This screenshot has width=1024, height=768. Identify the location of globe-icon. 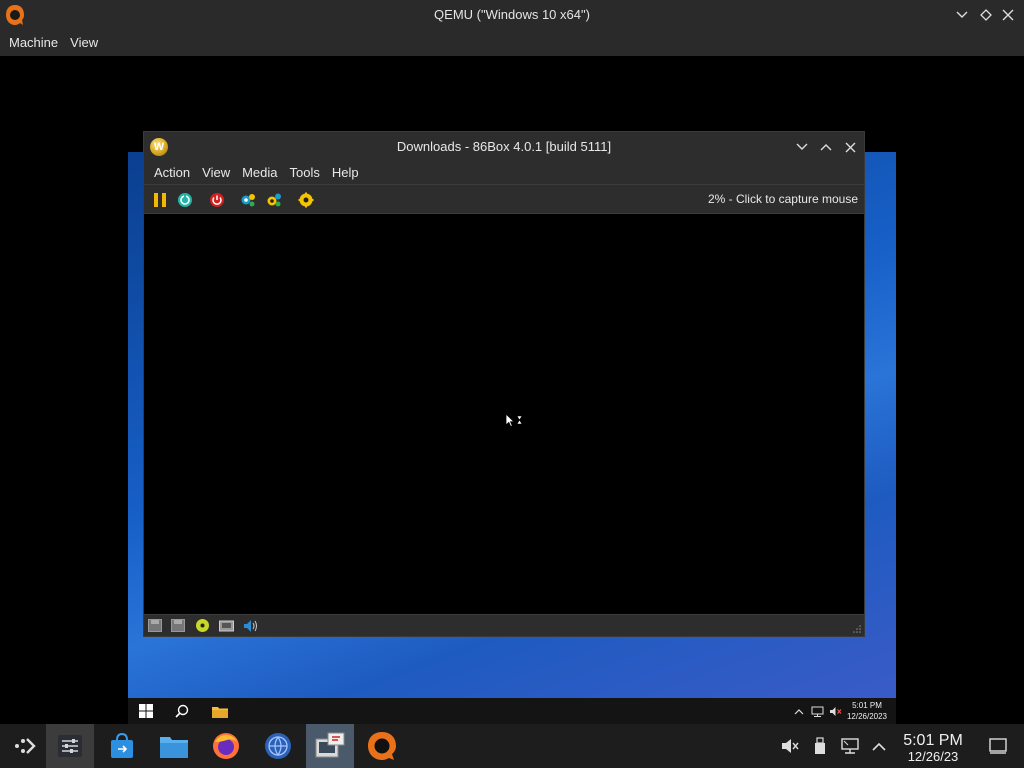
(278, 746).